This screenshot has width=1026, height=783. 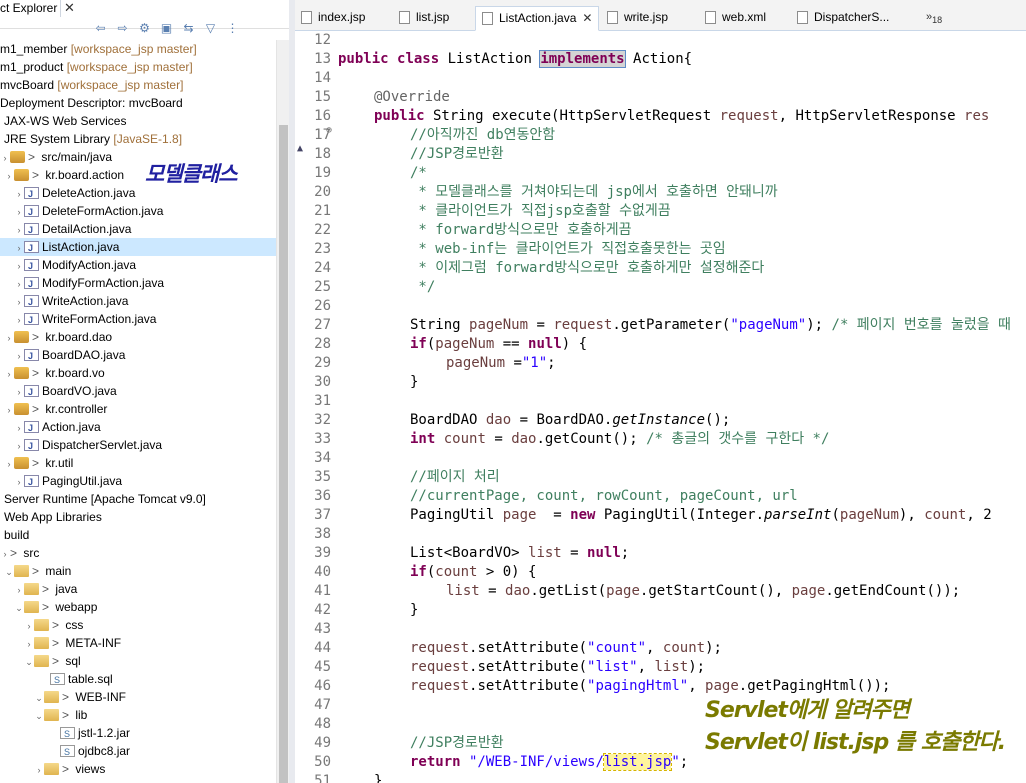 I want to click on tab-index-jsp: index.jsp, so click(x=333, y=18).